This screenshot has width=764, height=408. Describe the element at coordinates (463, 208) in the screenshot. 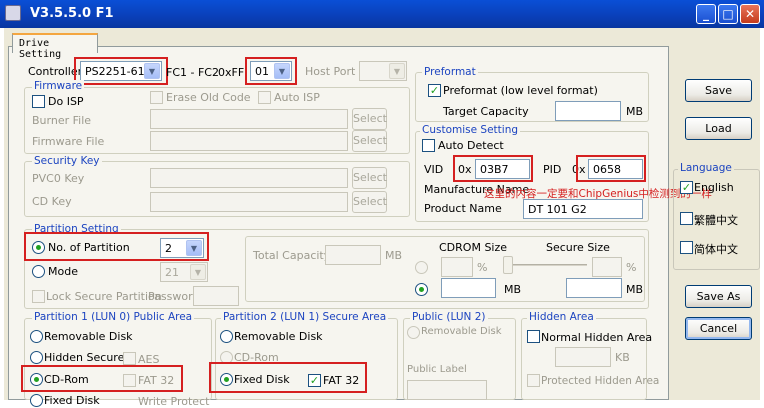

I see `product-name-label: Product Name` at that location.